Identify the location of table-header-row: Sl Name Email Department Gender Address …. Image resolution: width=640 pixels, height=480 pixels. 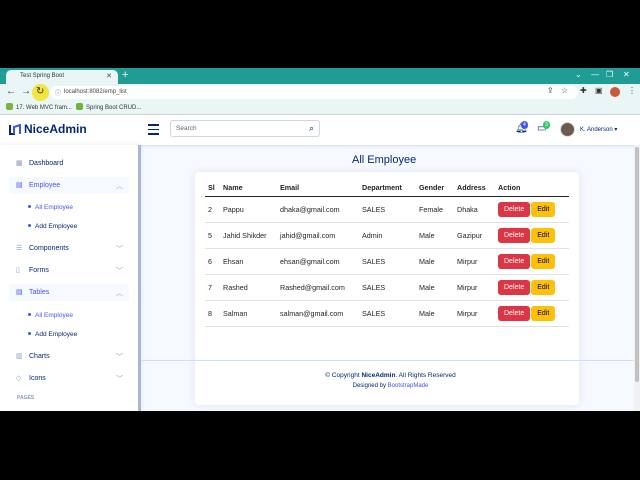
(387, 188).